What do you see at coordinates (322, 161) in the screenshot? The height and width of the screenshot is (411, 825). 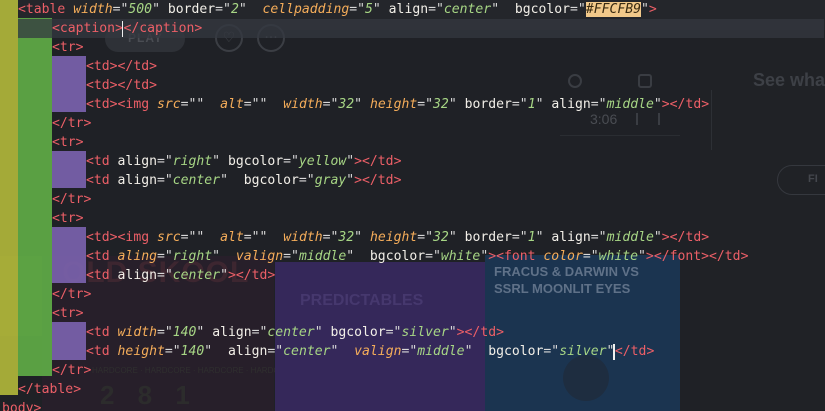 I see `value-token: yellow` at bounding box center [322, 161].